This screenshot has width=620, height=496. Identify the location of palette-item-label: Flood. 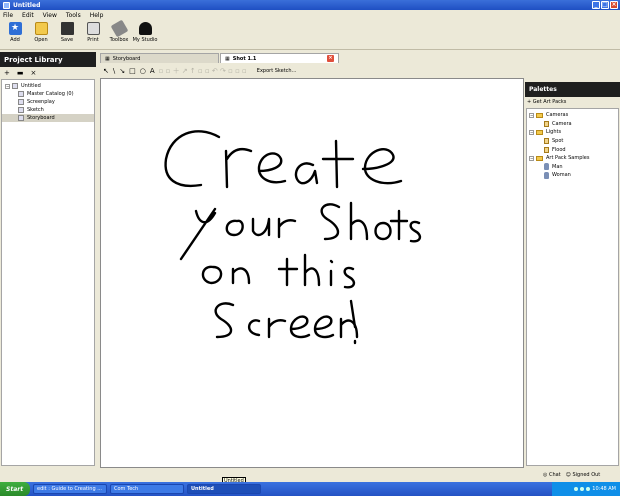
(559, 149).